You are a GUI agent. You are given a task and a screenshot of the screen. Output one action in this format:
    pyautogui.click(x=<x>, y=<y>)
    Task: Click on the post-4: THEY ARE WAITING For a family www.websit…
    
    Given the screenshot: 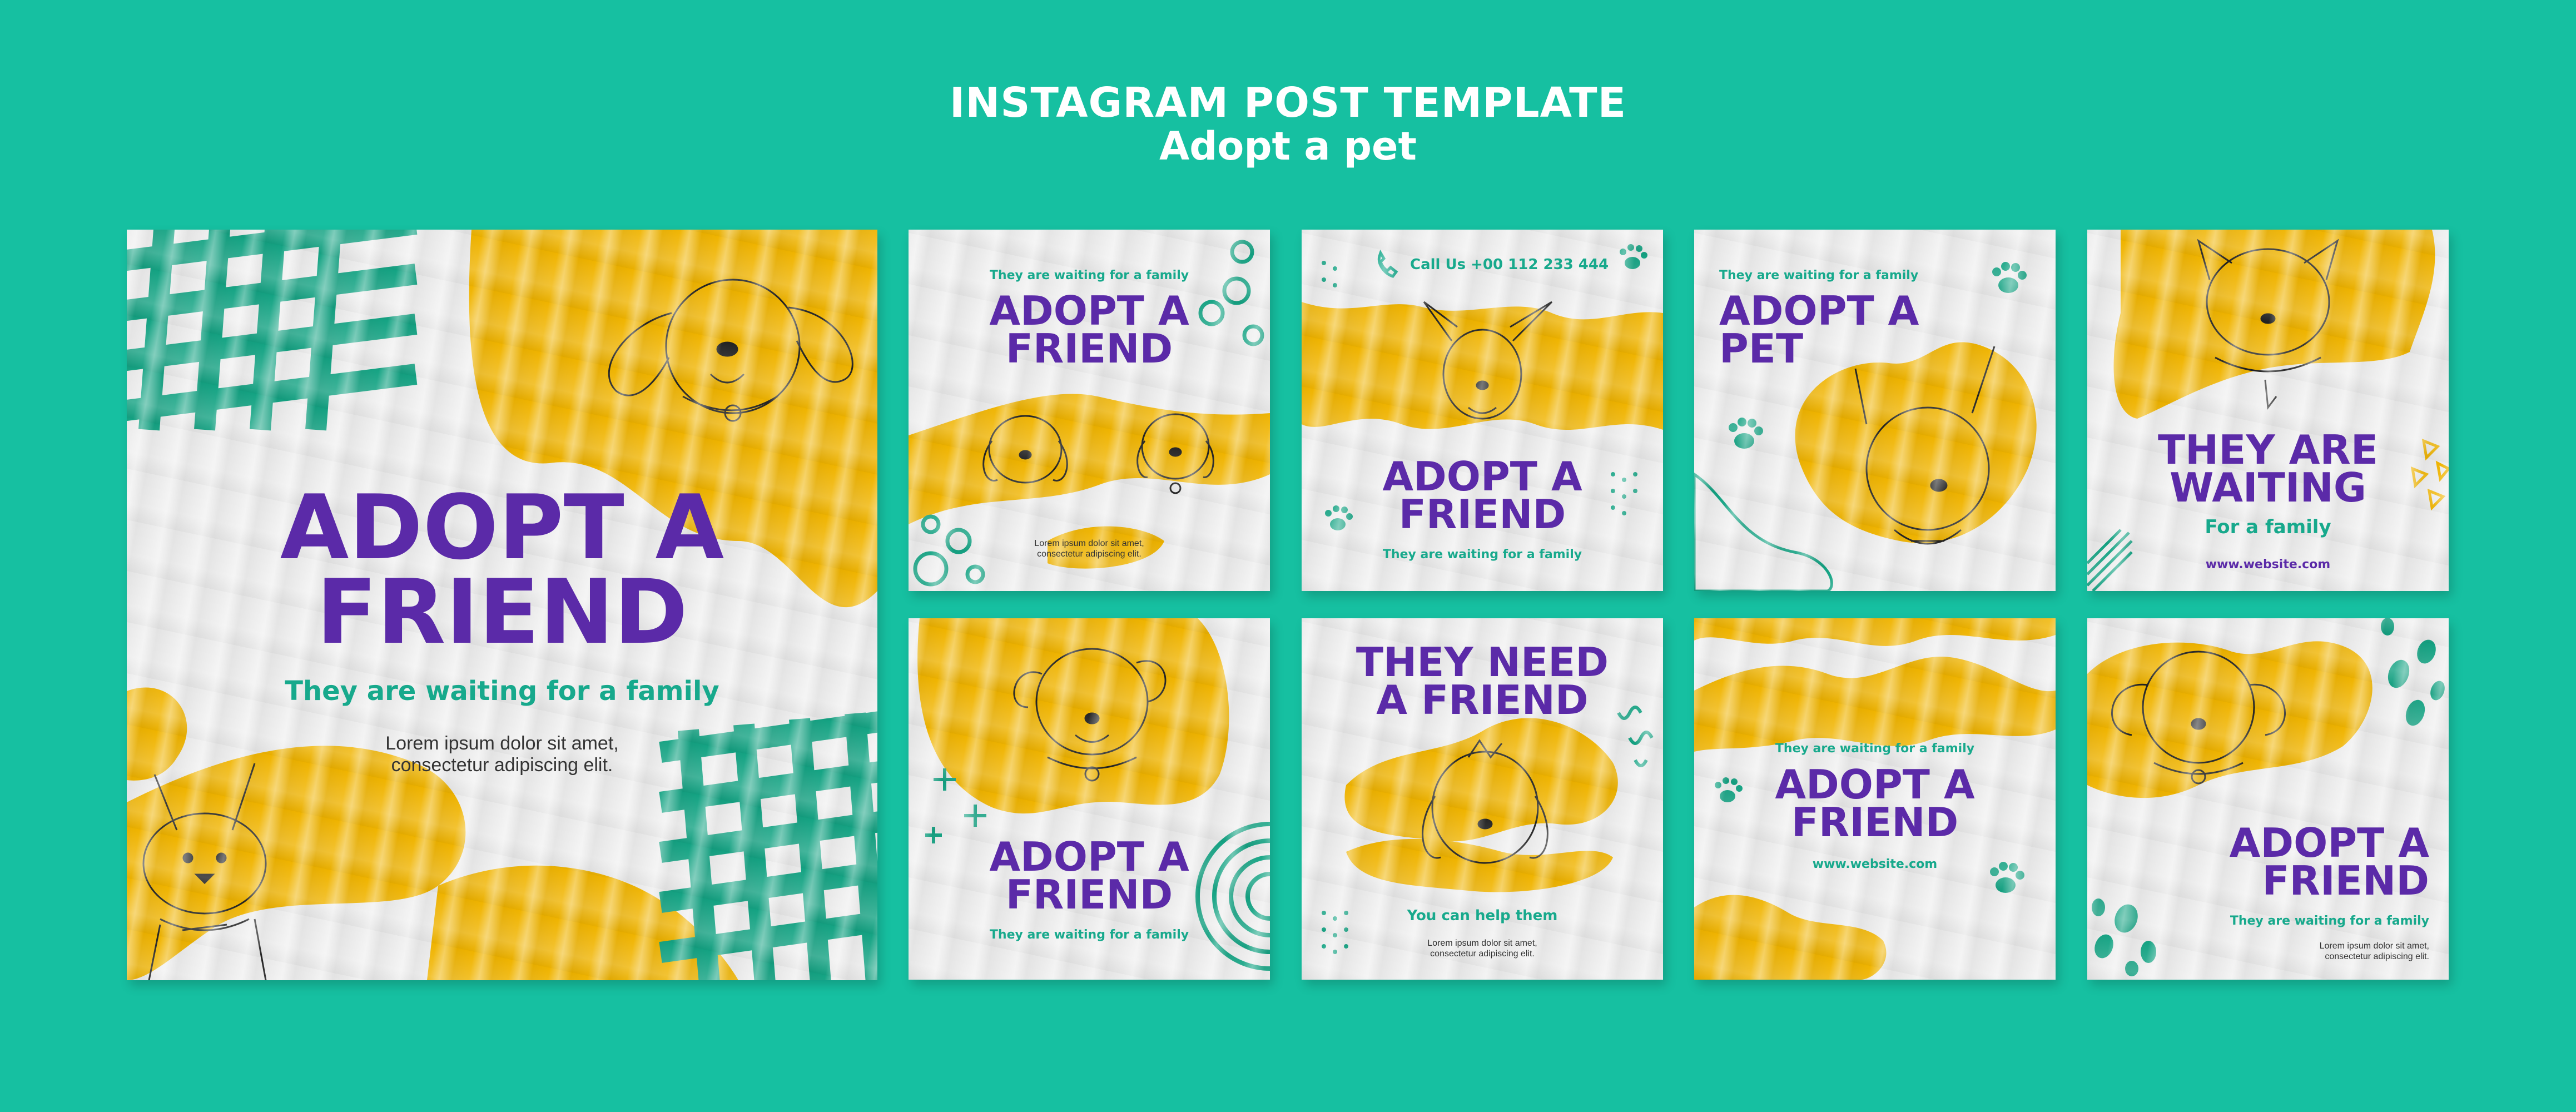 What is the action you would take?
    pyautogui.click(x=2268, y=410)
    